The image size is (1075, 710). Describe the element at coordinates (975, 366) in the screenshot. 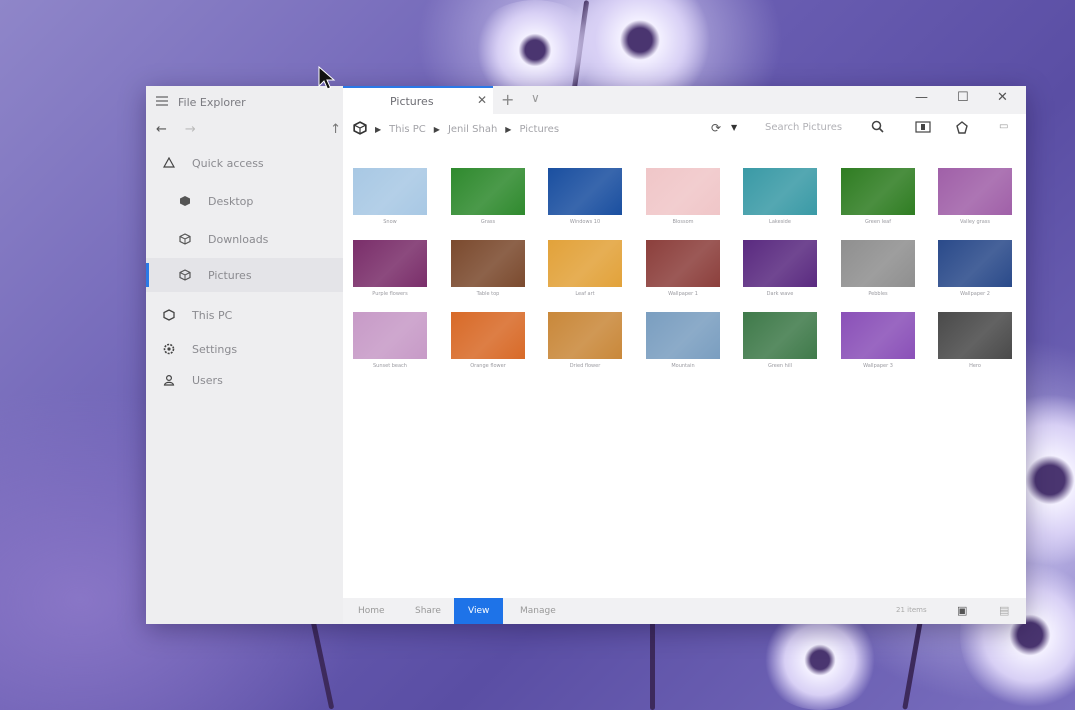

I see `picture-name: Hero` at that location.